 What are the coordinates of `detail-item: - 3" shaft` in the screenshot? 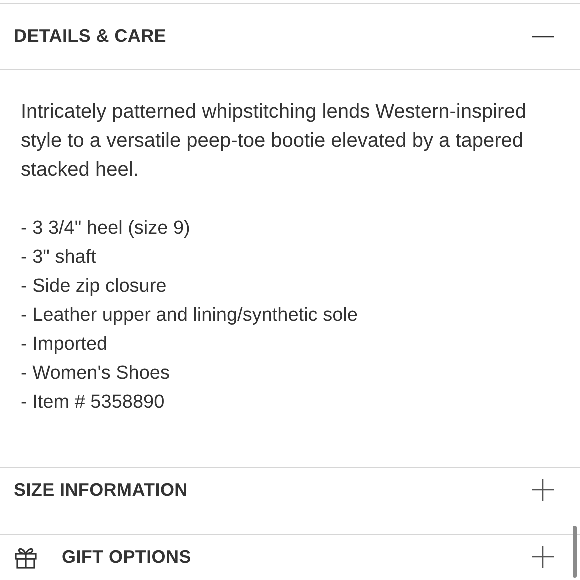 It's located at (59, 258).